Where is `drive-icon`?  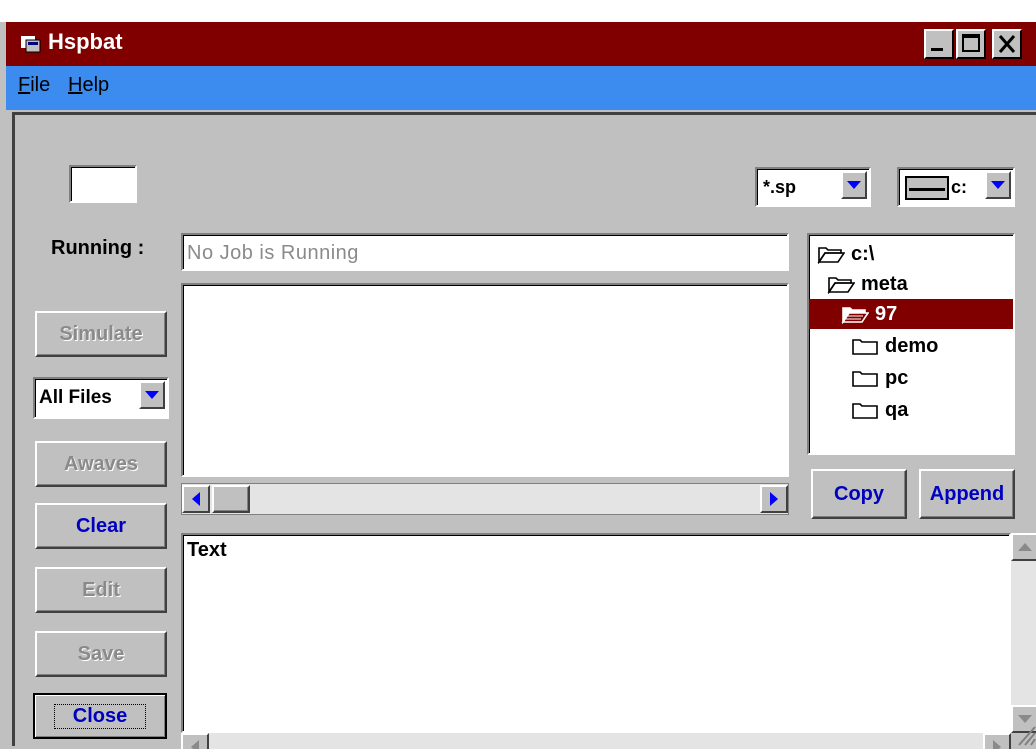
drive-icon is located at coordinates (927, 188).